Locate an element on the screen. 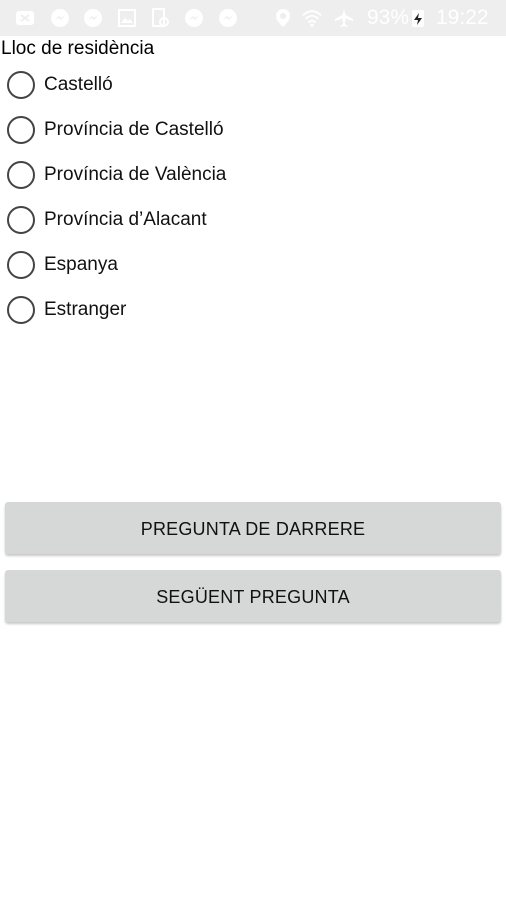  location-icon is located at coordinates (283, 18).